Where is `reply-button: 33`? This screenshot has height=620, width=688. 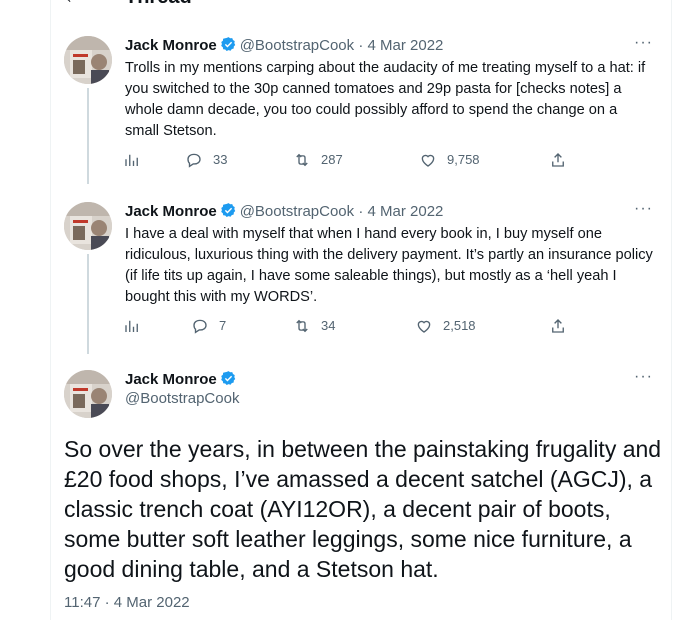
reply-button: 33 is located at coordinates (206, 160).